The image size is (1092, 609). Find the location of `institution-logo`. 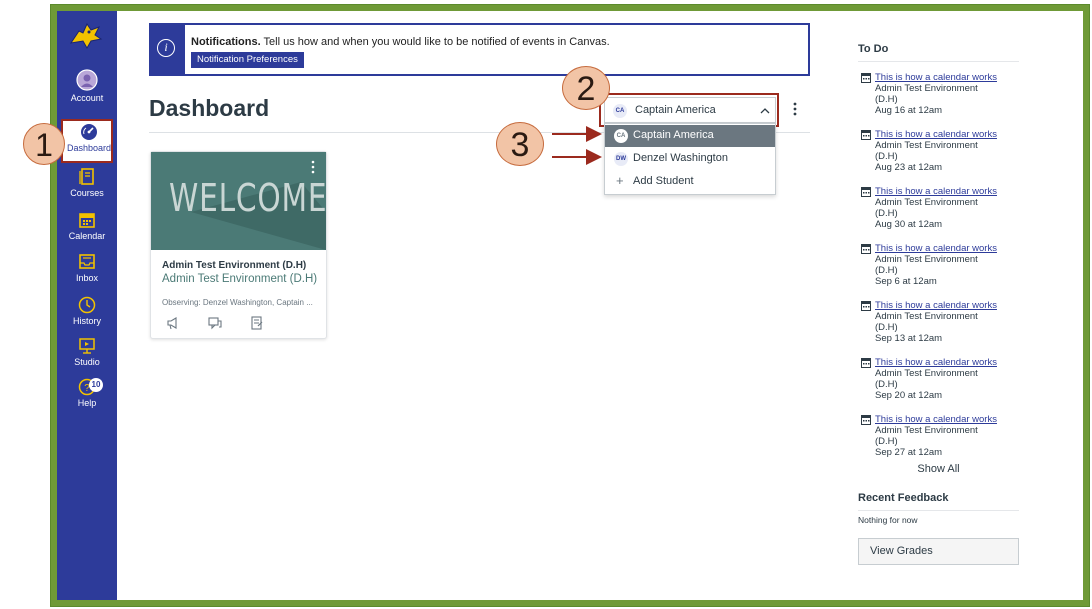

institution-logo is located at coordinates (86, 36).